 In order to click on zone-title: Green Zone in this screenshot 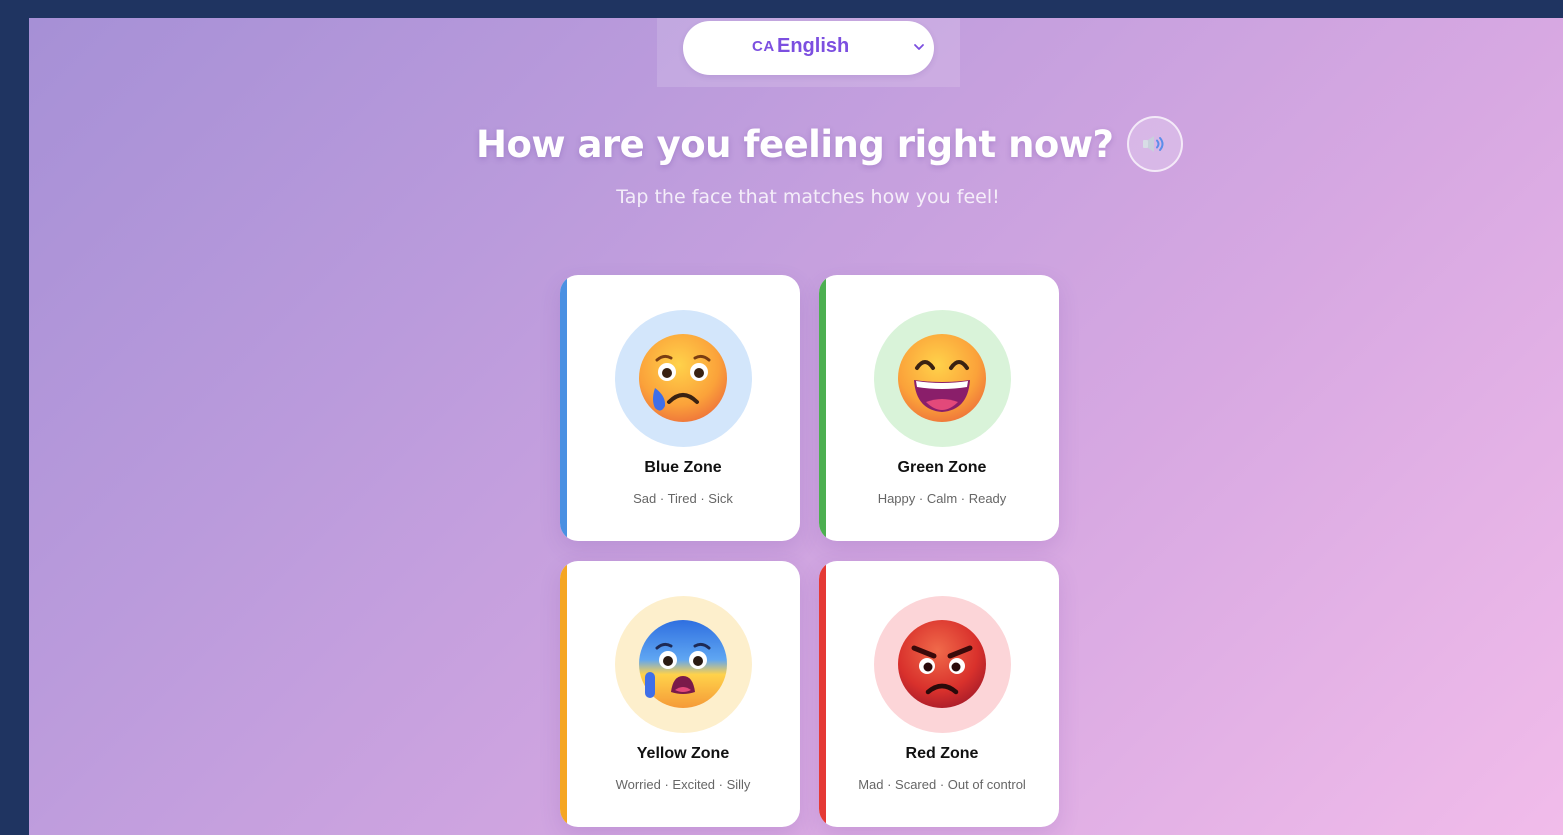, I will do `click(942, 467)`.